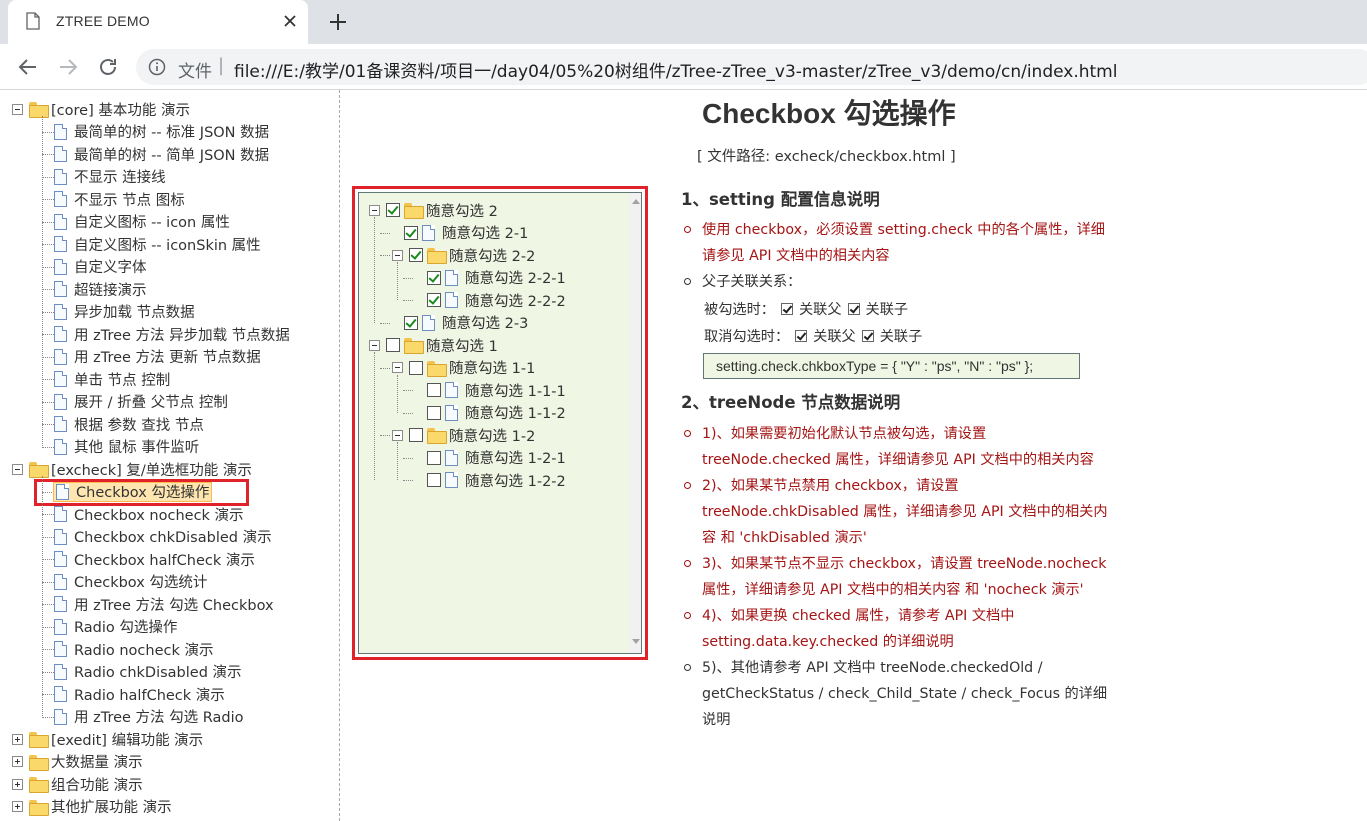 The width and height of the screenshot is (1367, 821). What do you see at coordinates (887, 310) in the screenshot?
I see `checked-assoc-child-label: 关联子` at bounding box center [887, 310].